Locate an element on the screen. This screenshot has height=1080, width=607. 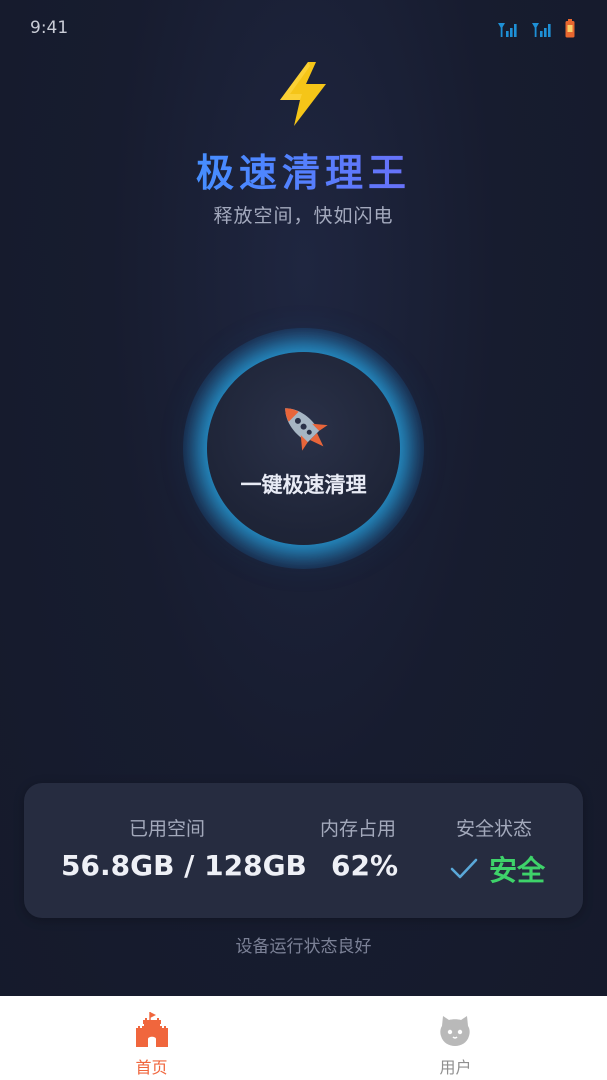
device-status-text: 设备运行状态良好 is located at coordinates (303, 947).